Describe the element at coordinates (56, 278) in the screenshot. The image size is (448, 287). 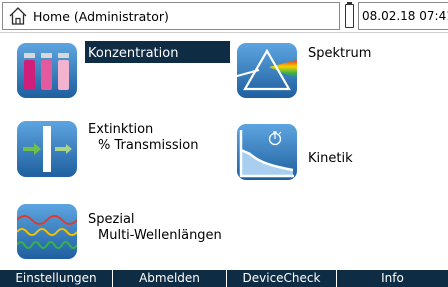
I see `einstellungen-button: Einstellungen` at that location.